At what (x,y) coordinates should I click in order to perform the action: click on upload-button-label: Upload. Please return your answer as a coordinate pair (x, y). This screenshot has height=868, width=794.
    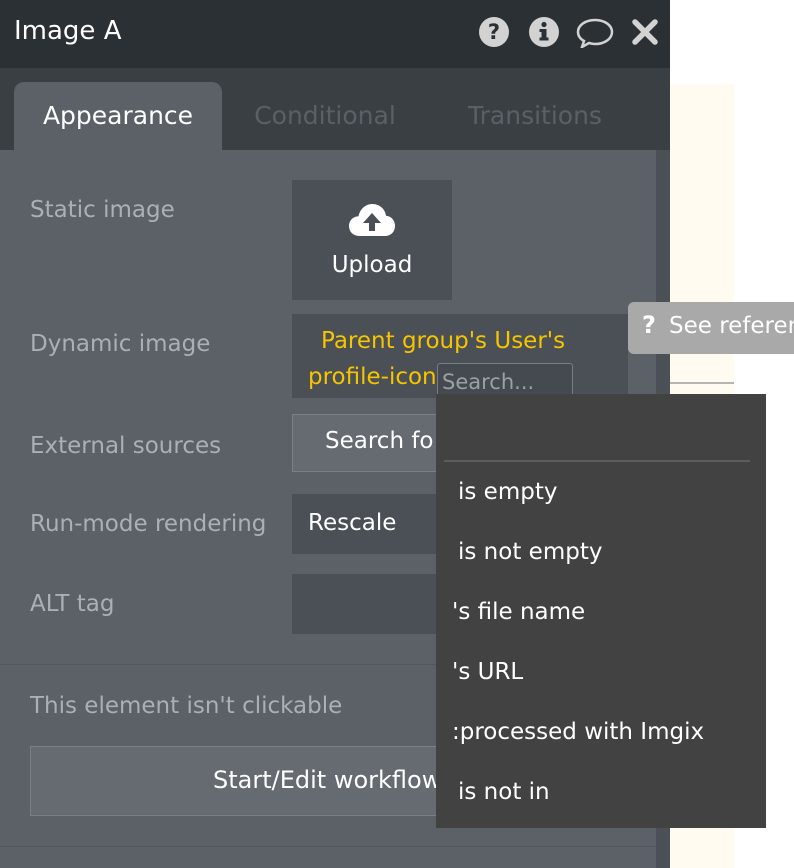
    Looking at the image, I should click on (372, 265).